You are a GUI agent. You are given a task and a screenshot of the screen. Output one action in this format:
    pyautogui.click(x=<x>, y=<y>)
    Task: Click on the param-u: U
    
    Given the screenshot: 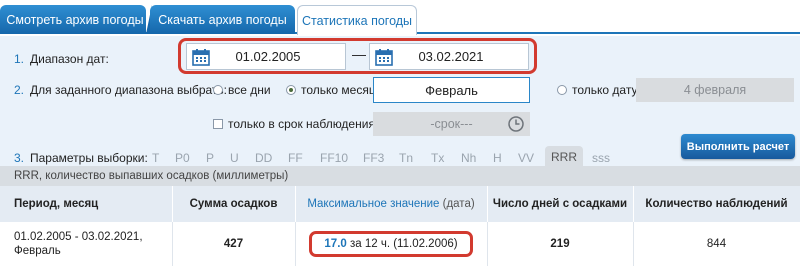 What is the action you would take?
    pyautogui.click(x=234, y=158)
    